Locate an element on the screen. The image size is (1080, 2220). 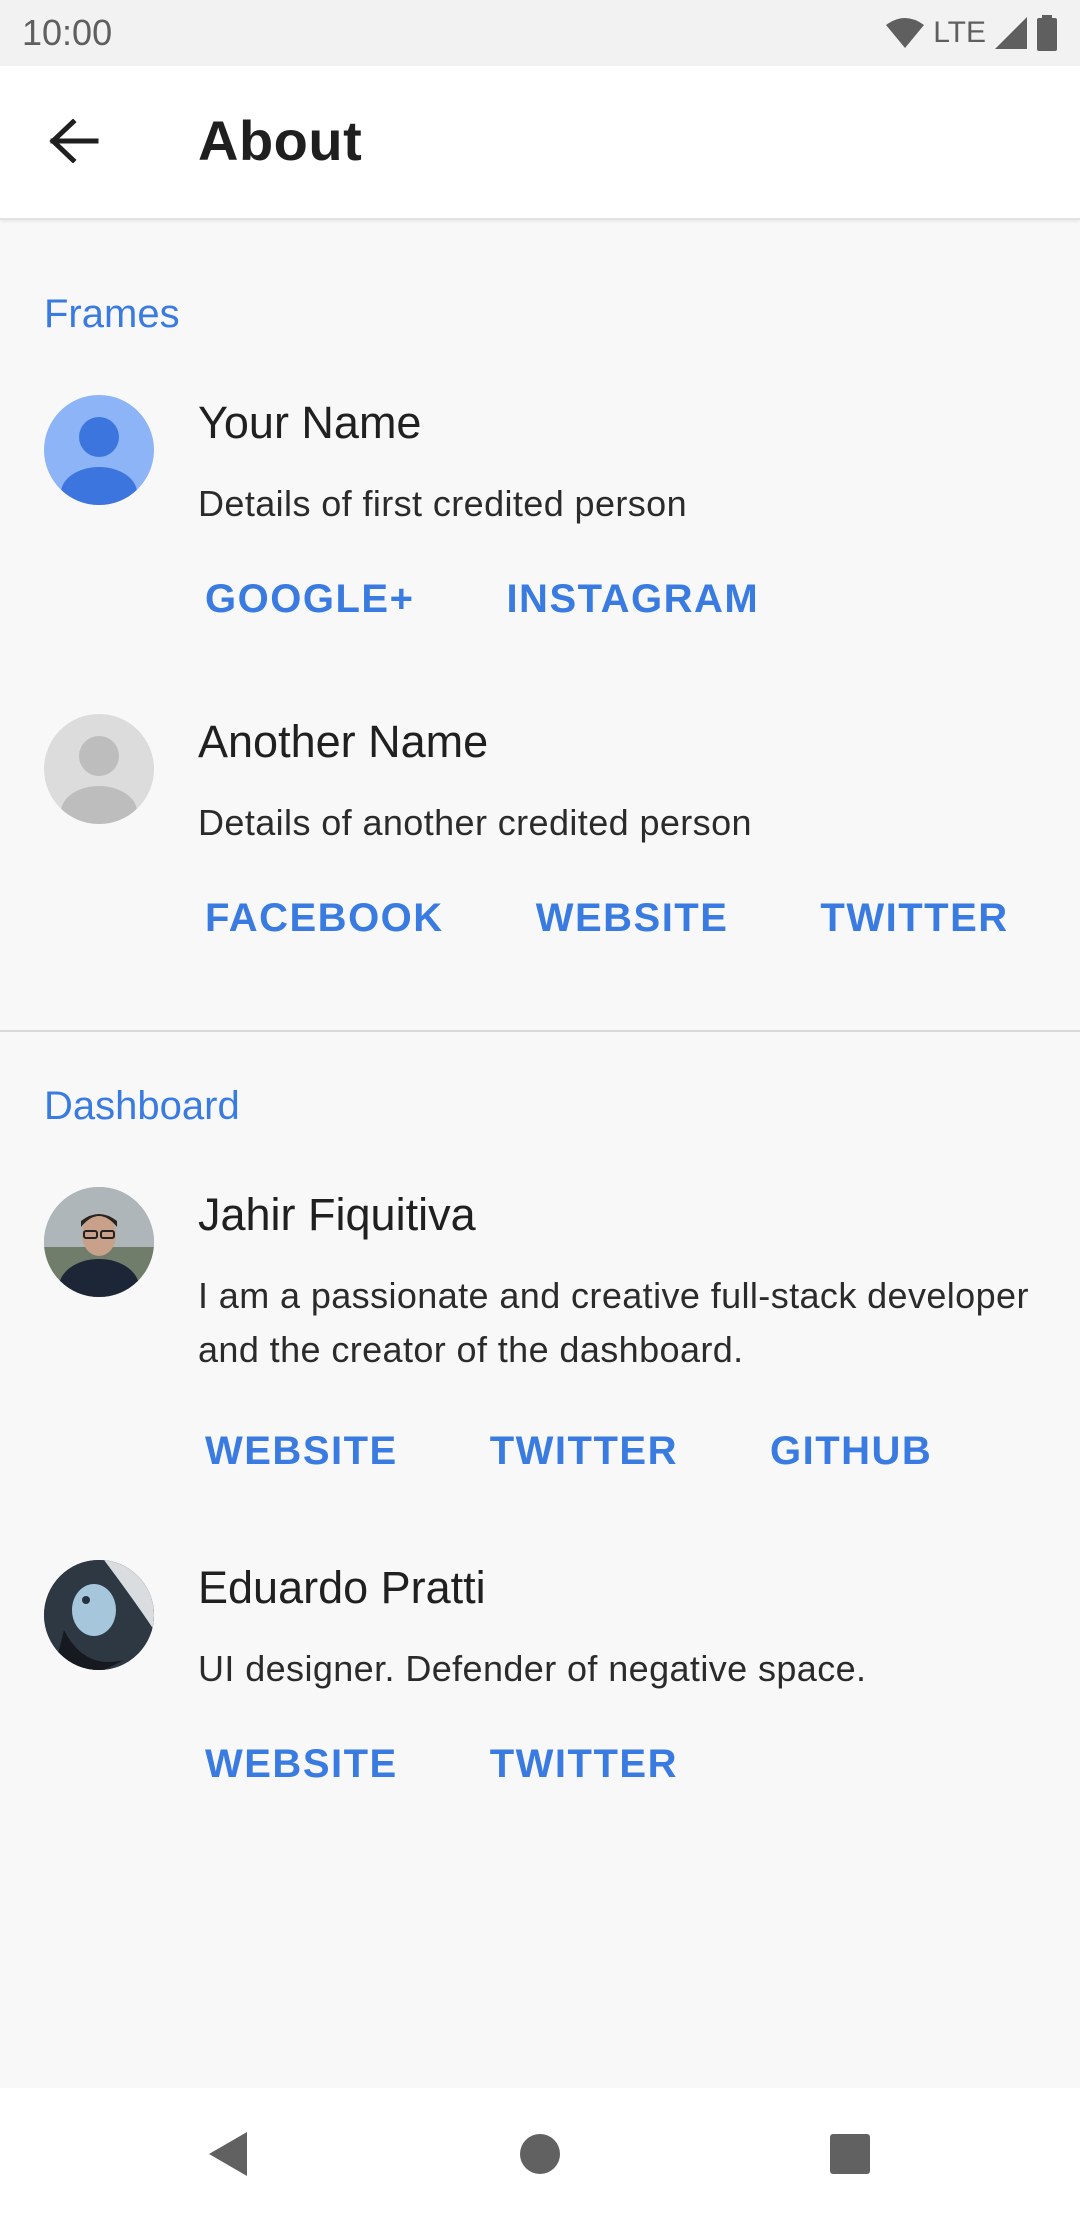
system-nav-bar is located at coordinates (540, 2154).